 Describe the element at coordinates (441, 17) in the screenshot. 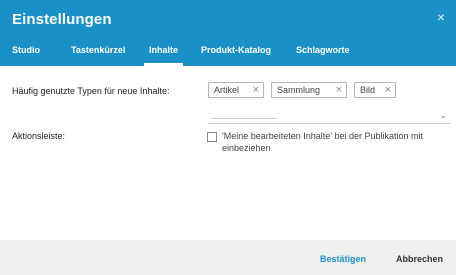

I see `close-icon: ×` at that location.